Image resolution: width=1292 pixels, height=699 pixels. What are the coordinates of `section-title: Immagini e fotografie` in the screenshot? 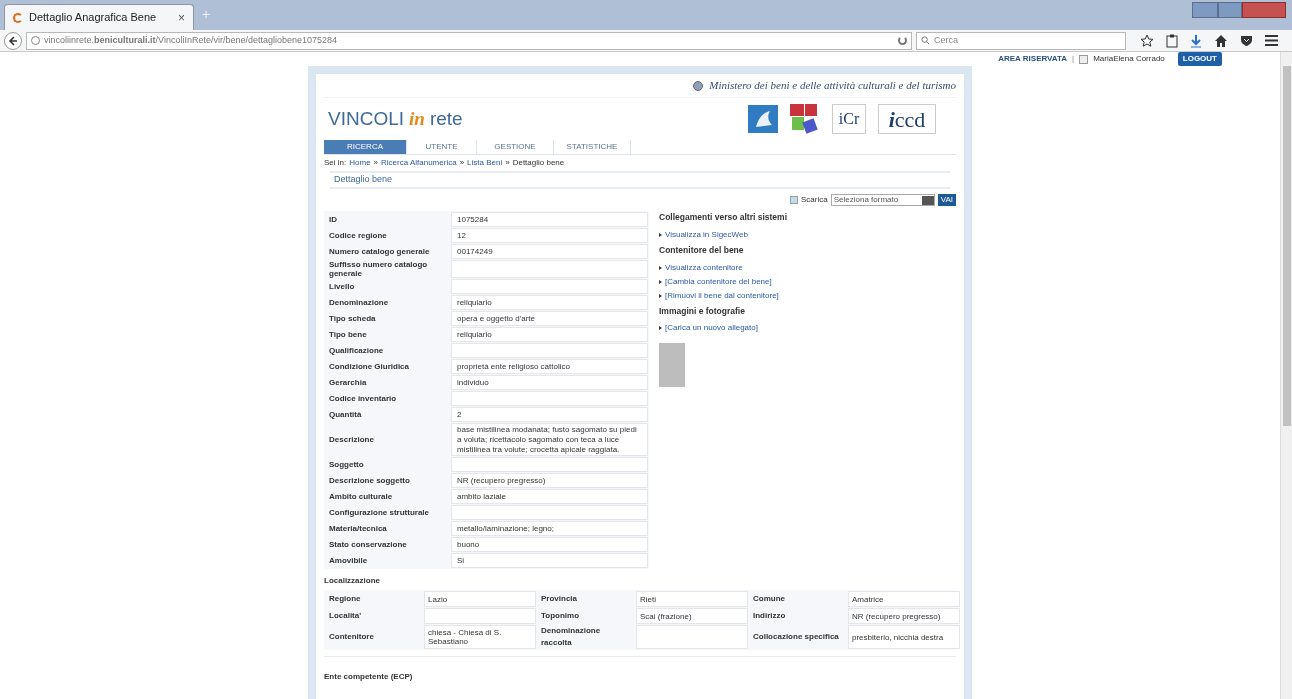 It's located at (702, 311).